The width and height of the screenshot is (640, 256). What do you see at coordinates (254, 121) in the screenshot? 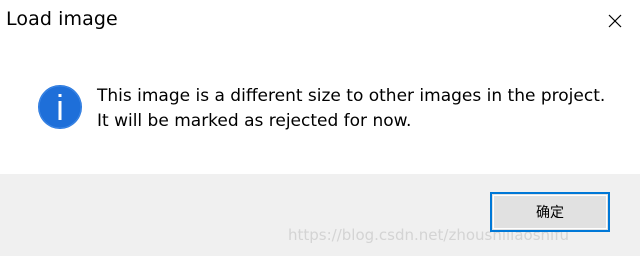
I see `message-line-2: It will be marked as rejected for now.` at bounding box center [254, 121].